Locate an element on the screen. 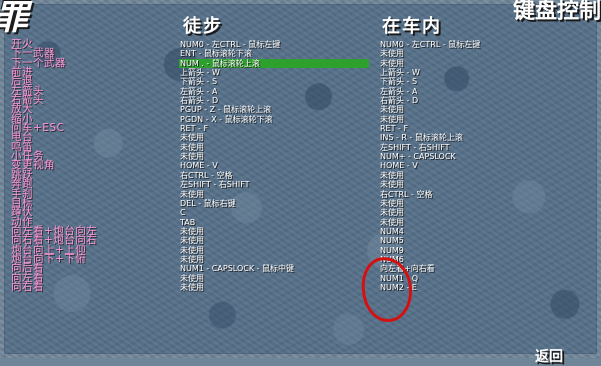 The image size is (601, 366). on-foot-binding: ENT - 鼠标滚轮下滚 is located at coordinates (277, 53).